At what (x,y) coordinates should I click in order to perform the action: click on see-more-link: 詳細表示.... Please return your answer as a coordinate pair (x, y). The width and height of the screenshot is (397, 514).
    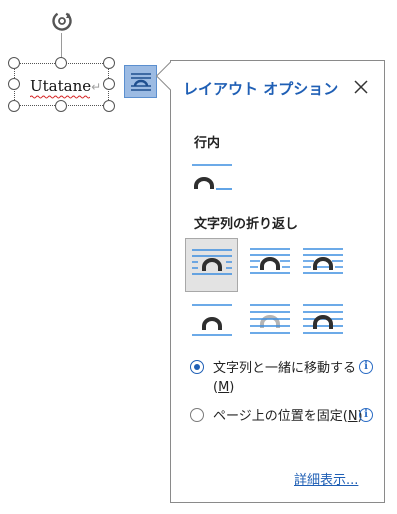
    Looking at the image, I should click on (326, 478).